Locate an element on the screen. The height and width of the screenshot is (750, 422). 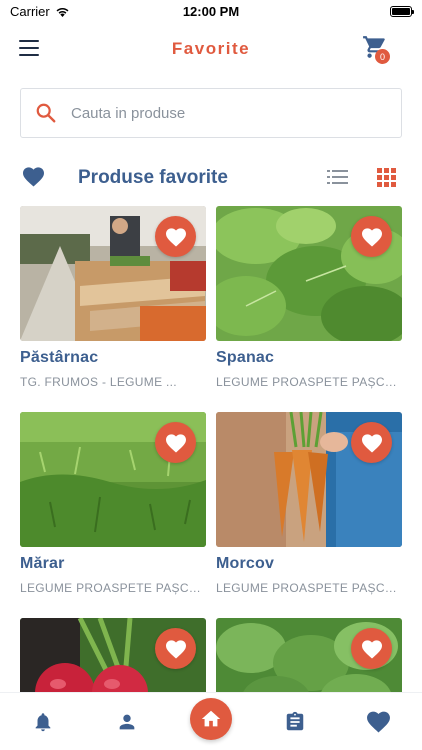
product-card: Morcov LEGUME PROASPETE PAȘCANI is located at coordinates (309, 503).